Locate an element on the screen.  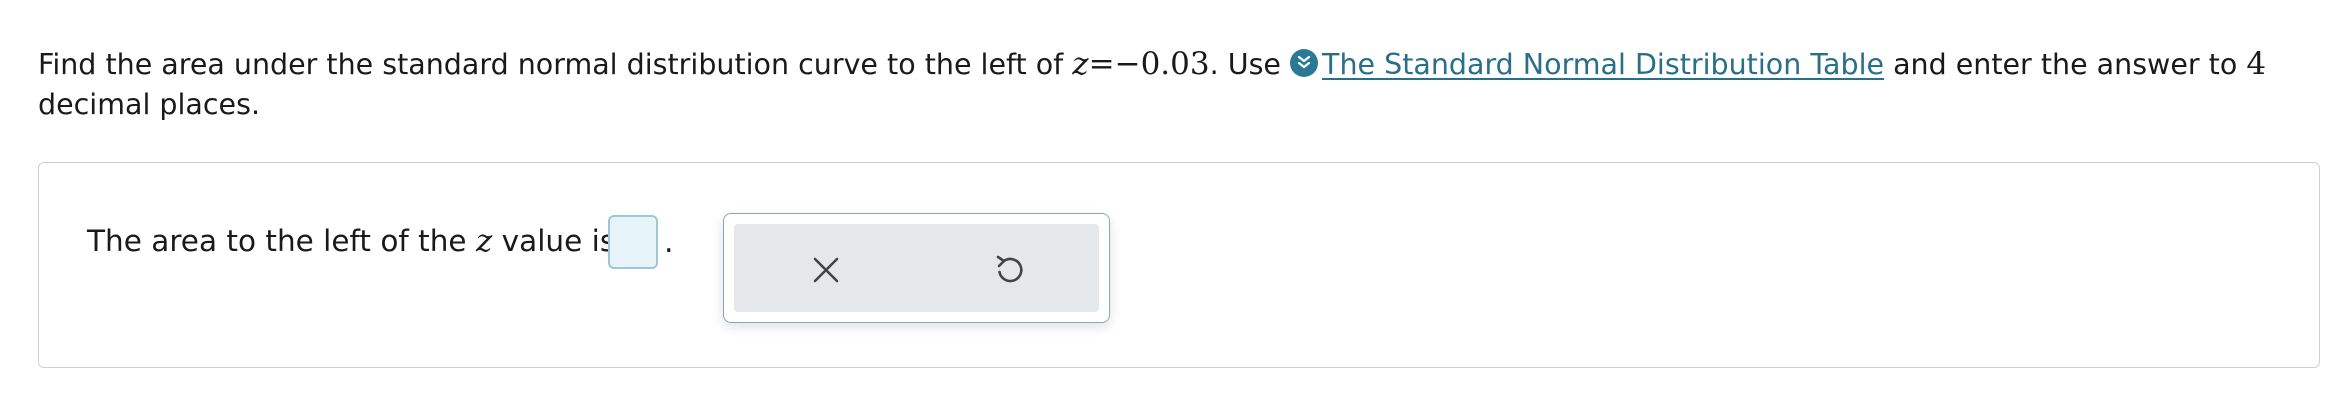
z-symbol: z is located at coordinates (1080, 64).